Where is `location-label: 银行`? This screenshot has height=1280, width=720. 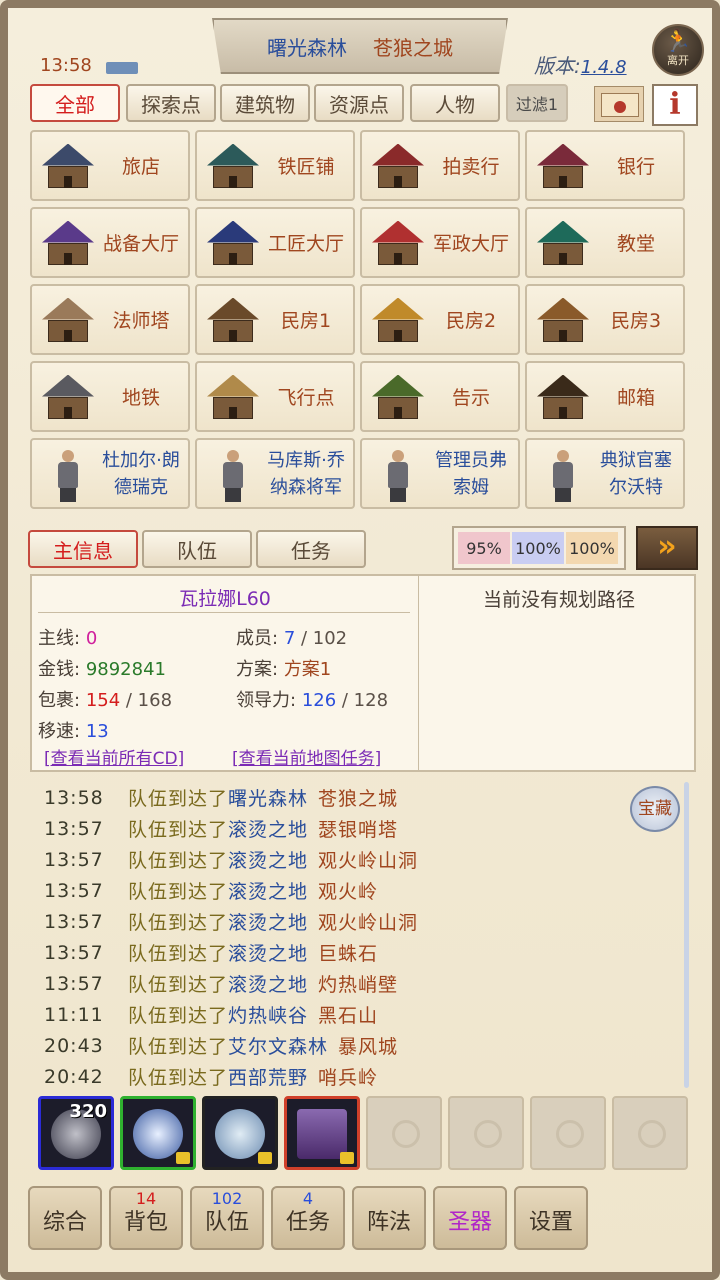 location-label: 银行 is located at coordinates (635, 167).